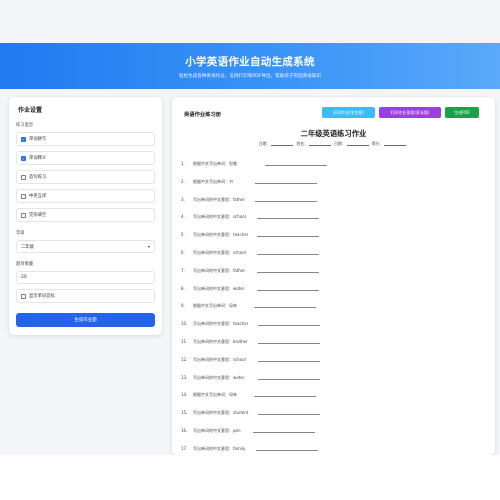 Image resolution: width=500 pixels, height=500 pixels. What do you see at coordinates (250, 413) in the screenshot?
I see `question-item: 15. 写出单词的中文意思：student` at bounding box center [250, 413].